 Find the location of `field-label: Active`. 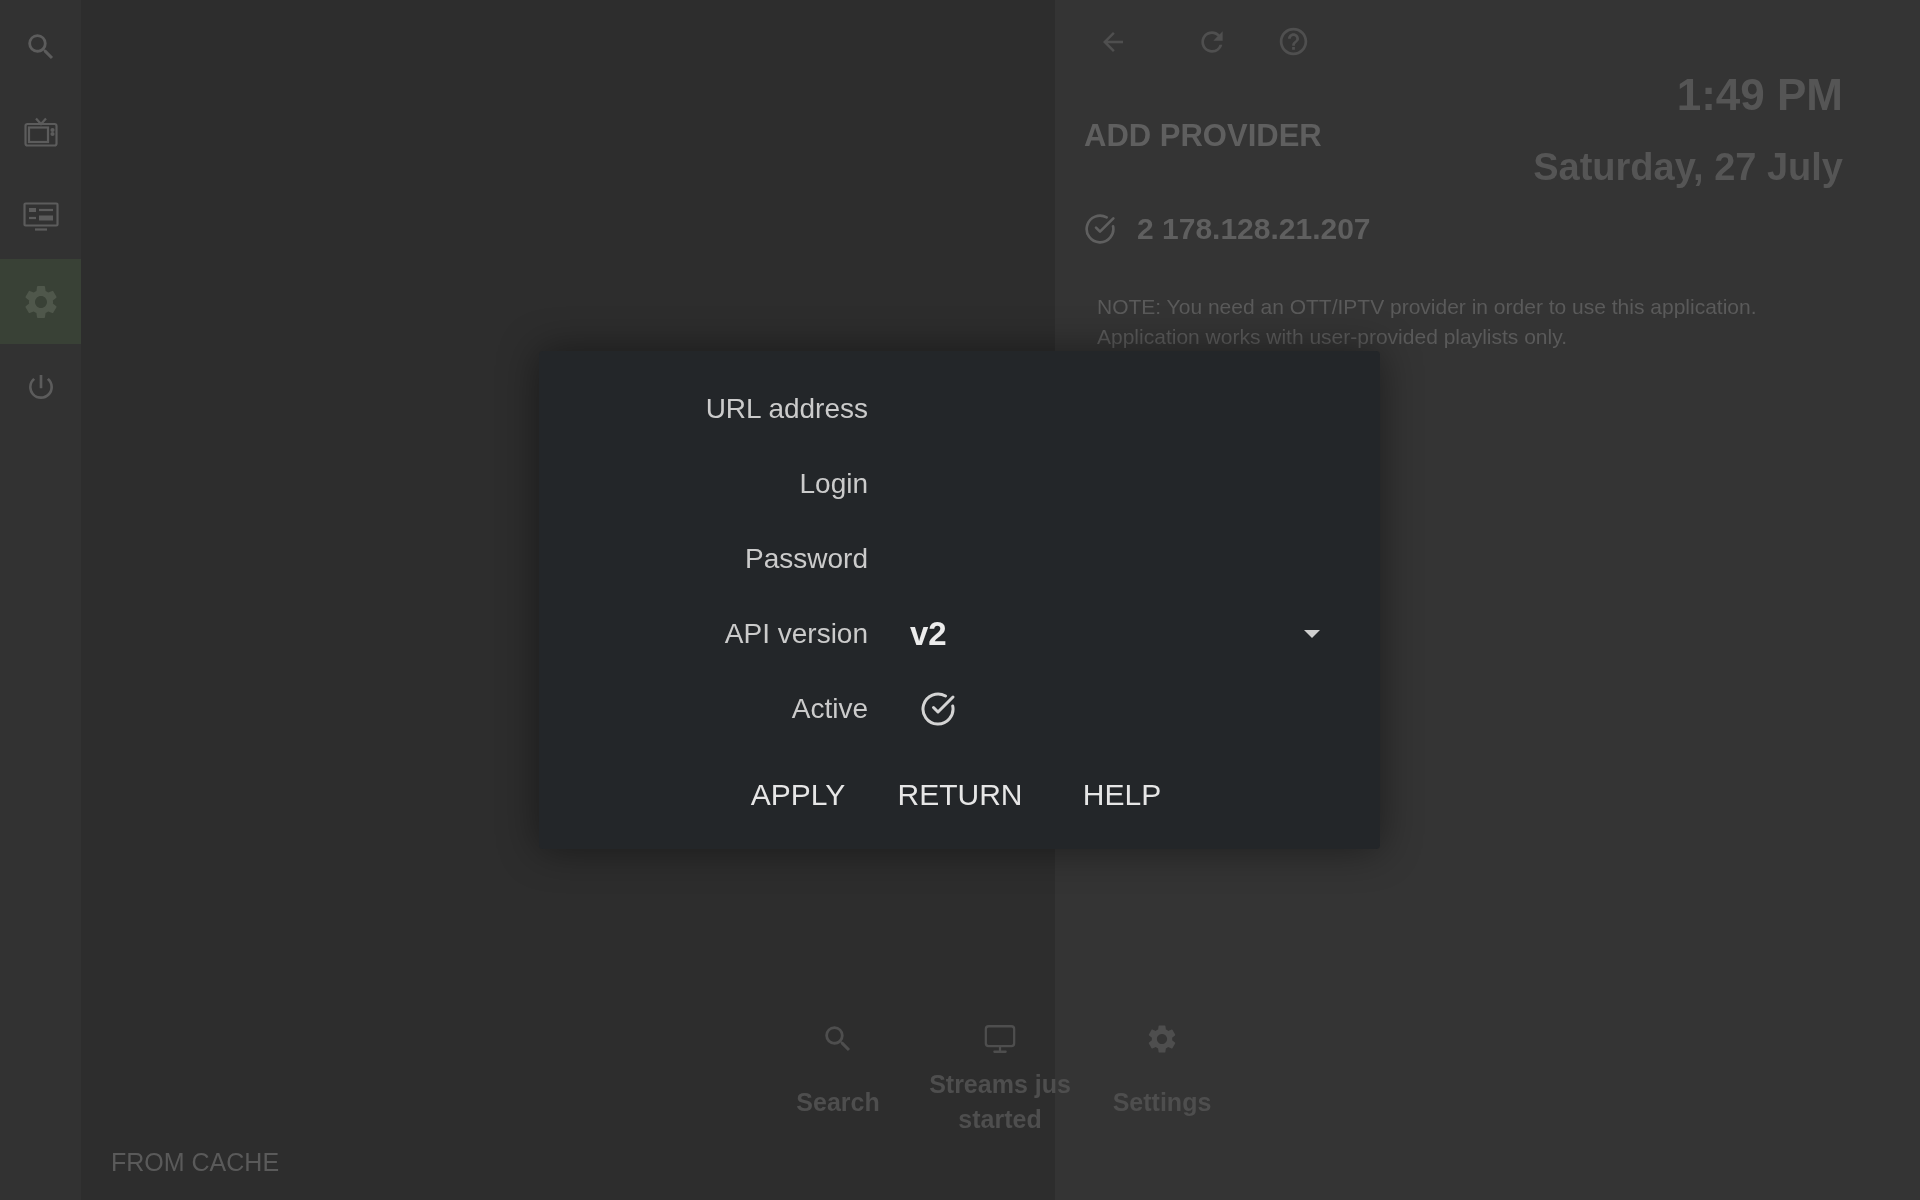

field-label: Active is located at coordinates (829, 708).